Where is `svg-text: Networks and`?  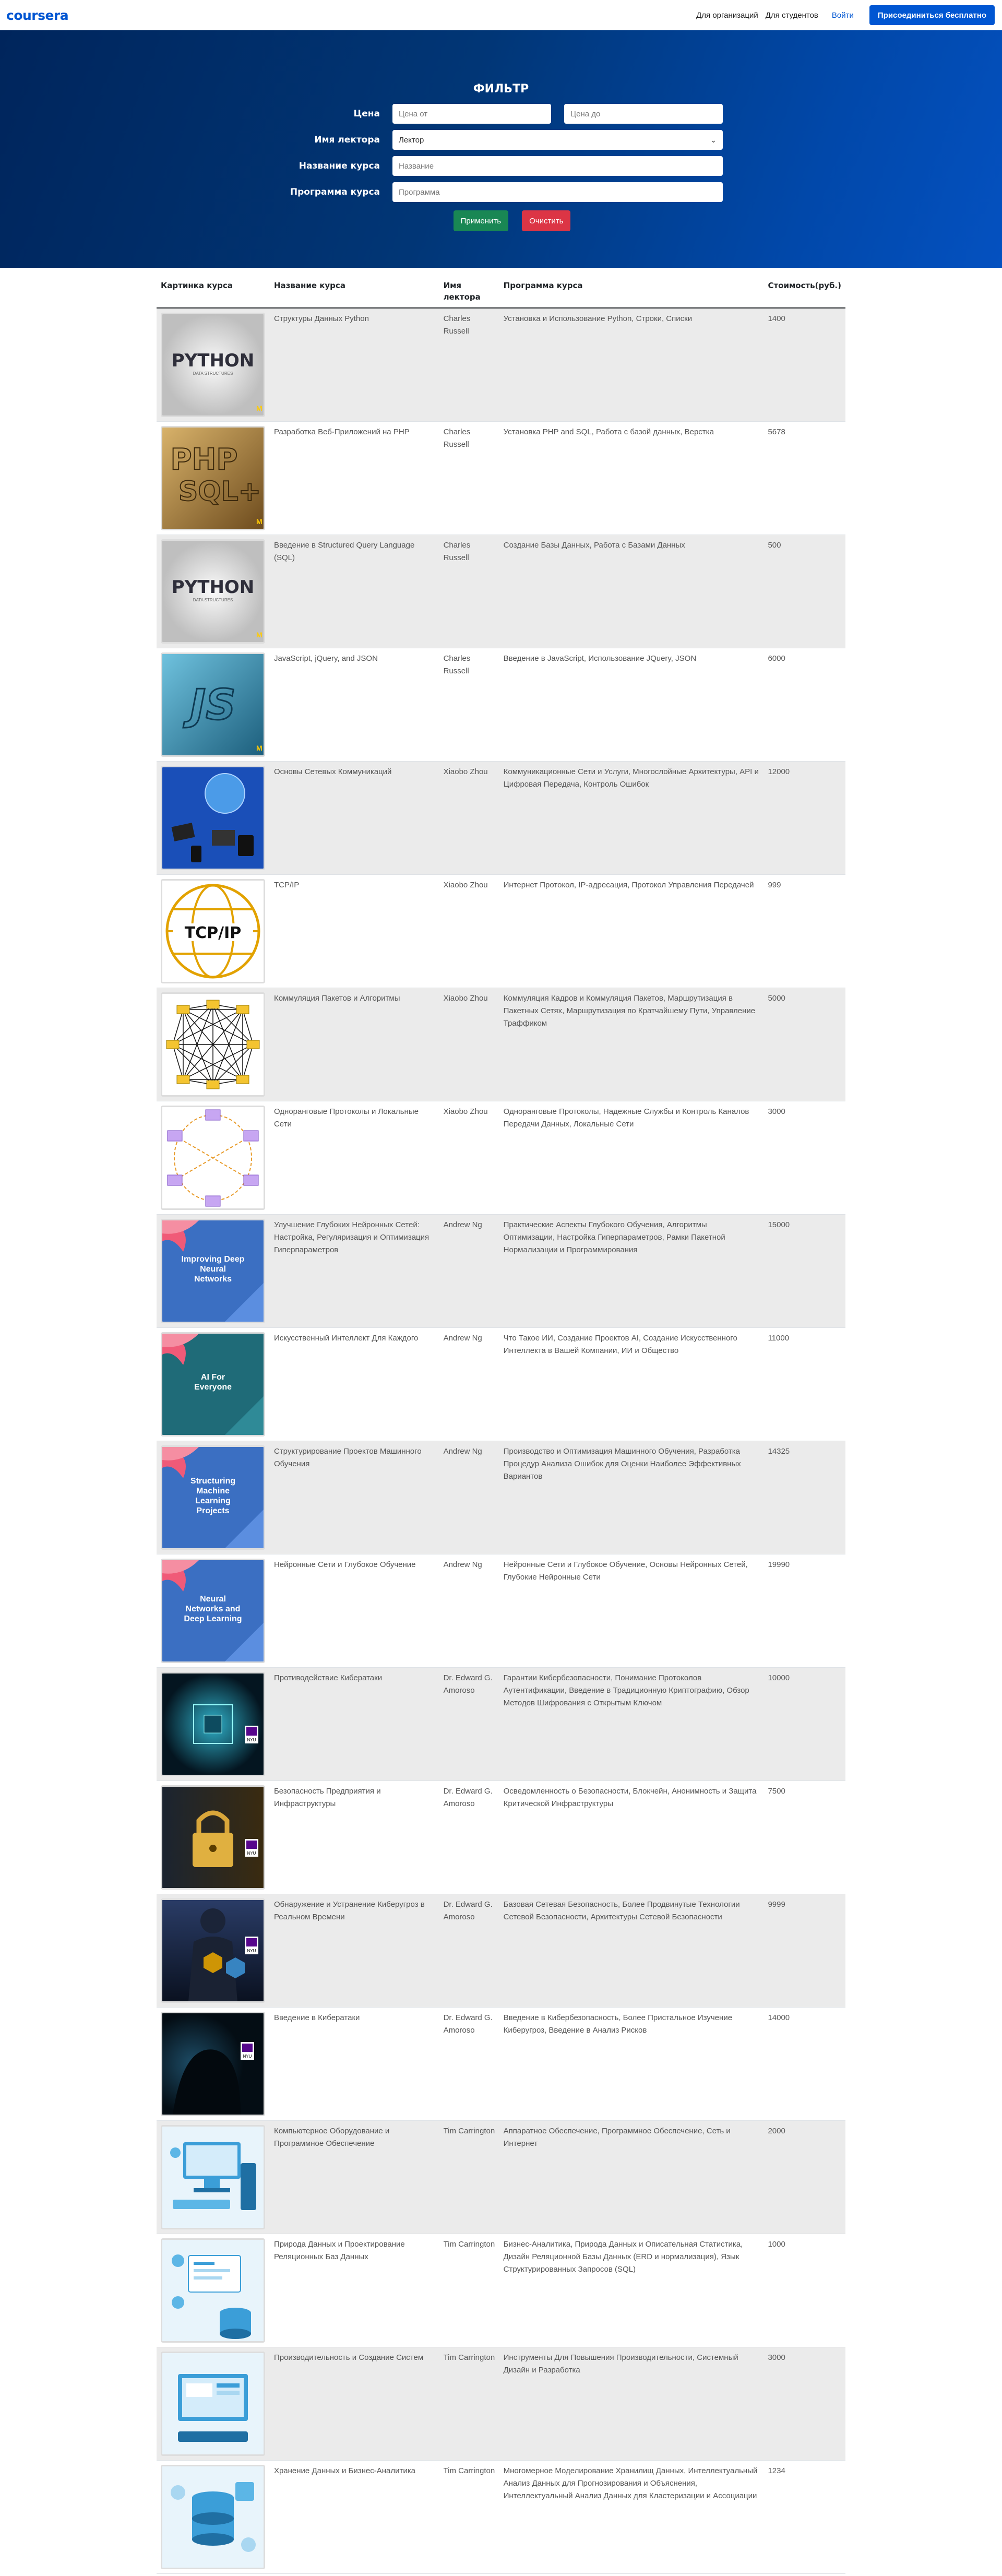
svg-text: Networks and is located at coordinates (213, 1609).